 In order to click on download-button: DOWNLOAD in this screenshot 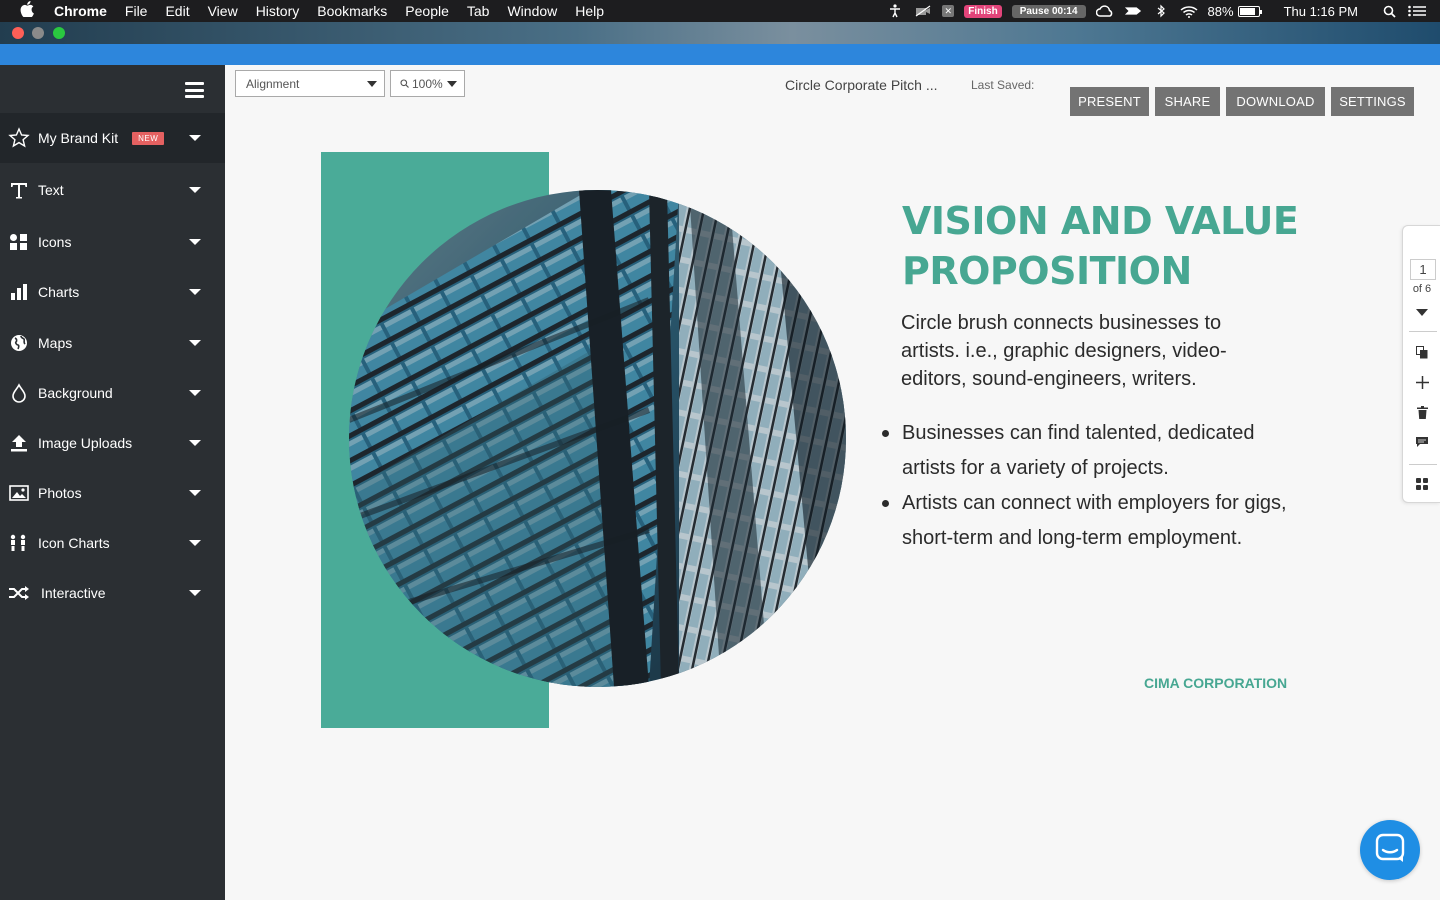, I will do `click(1275, 101)`.